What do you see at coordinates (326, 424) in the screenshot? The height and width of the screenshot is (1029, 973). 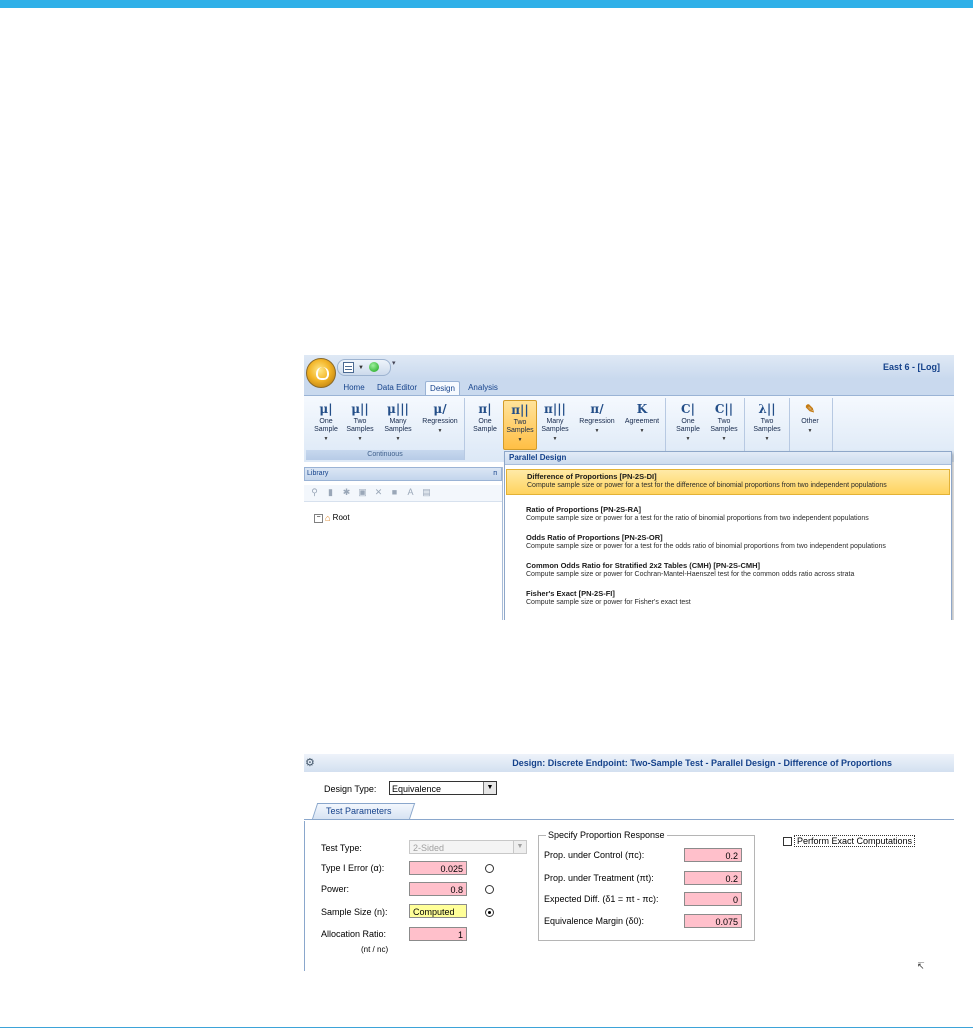 I see `continuous-one-sample-button: μ| One Sample ▼` at bounding box center [326, 424].